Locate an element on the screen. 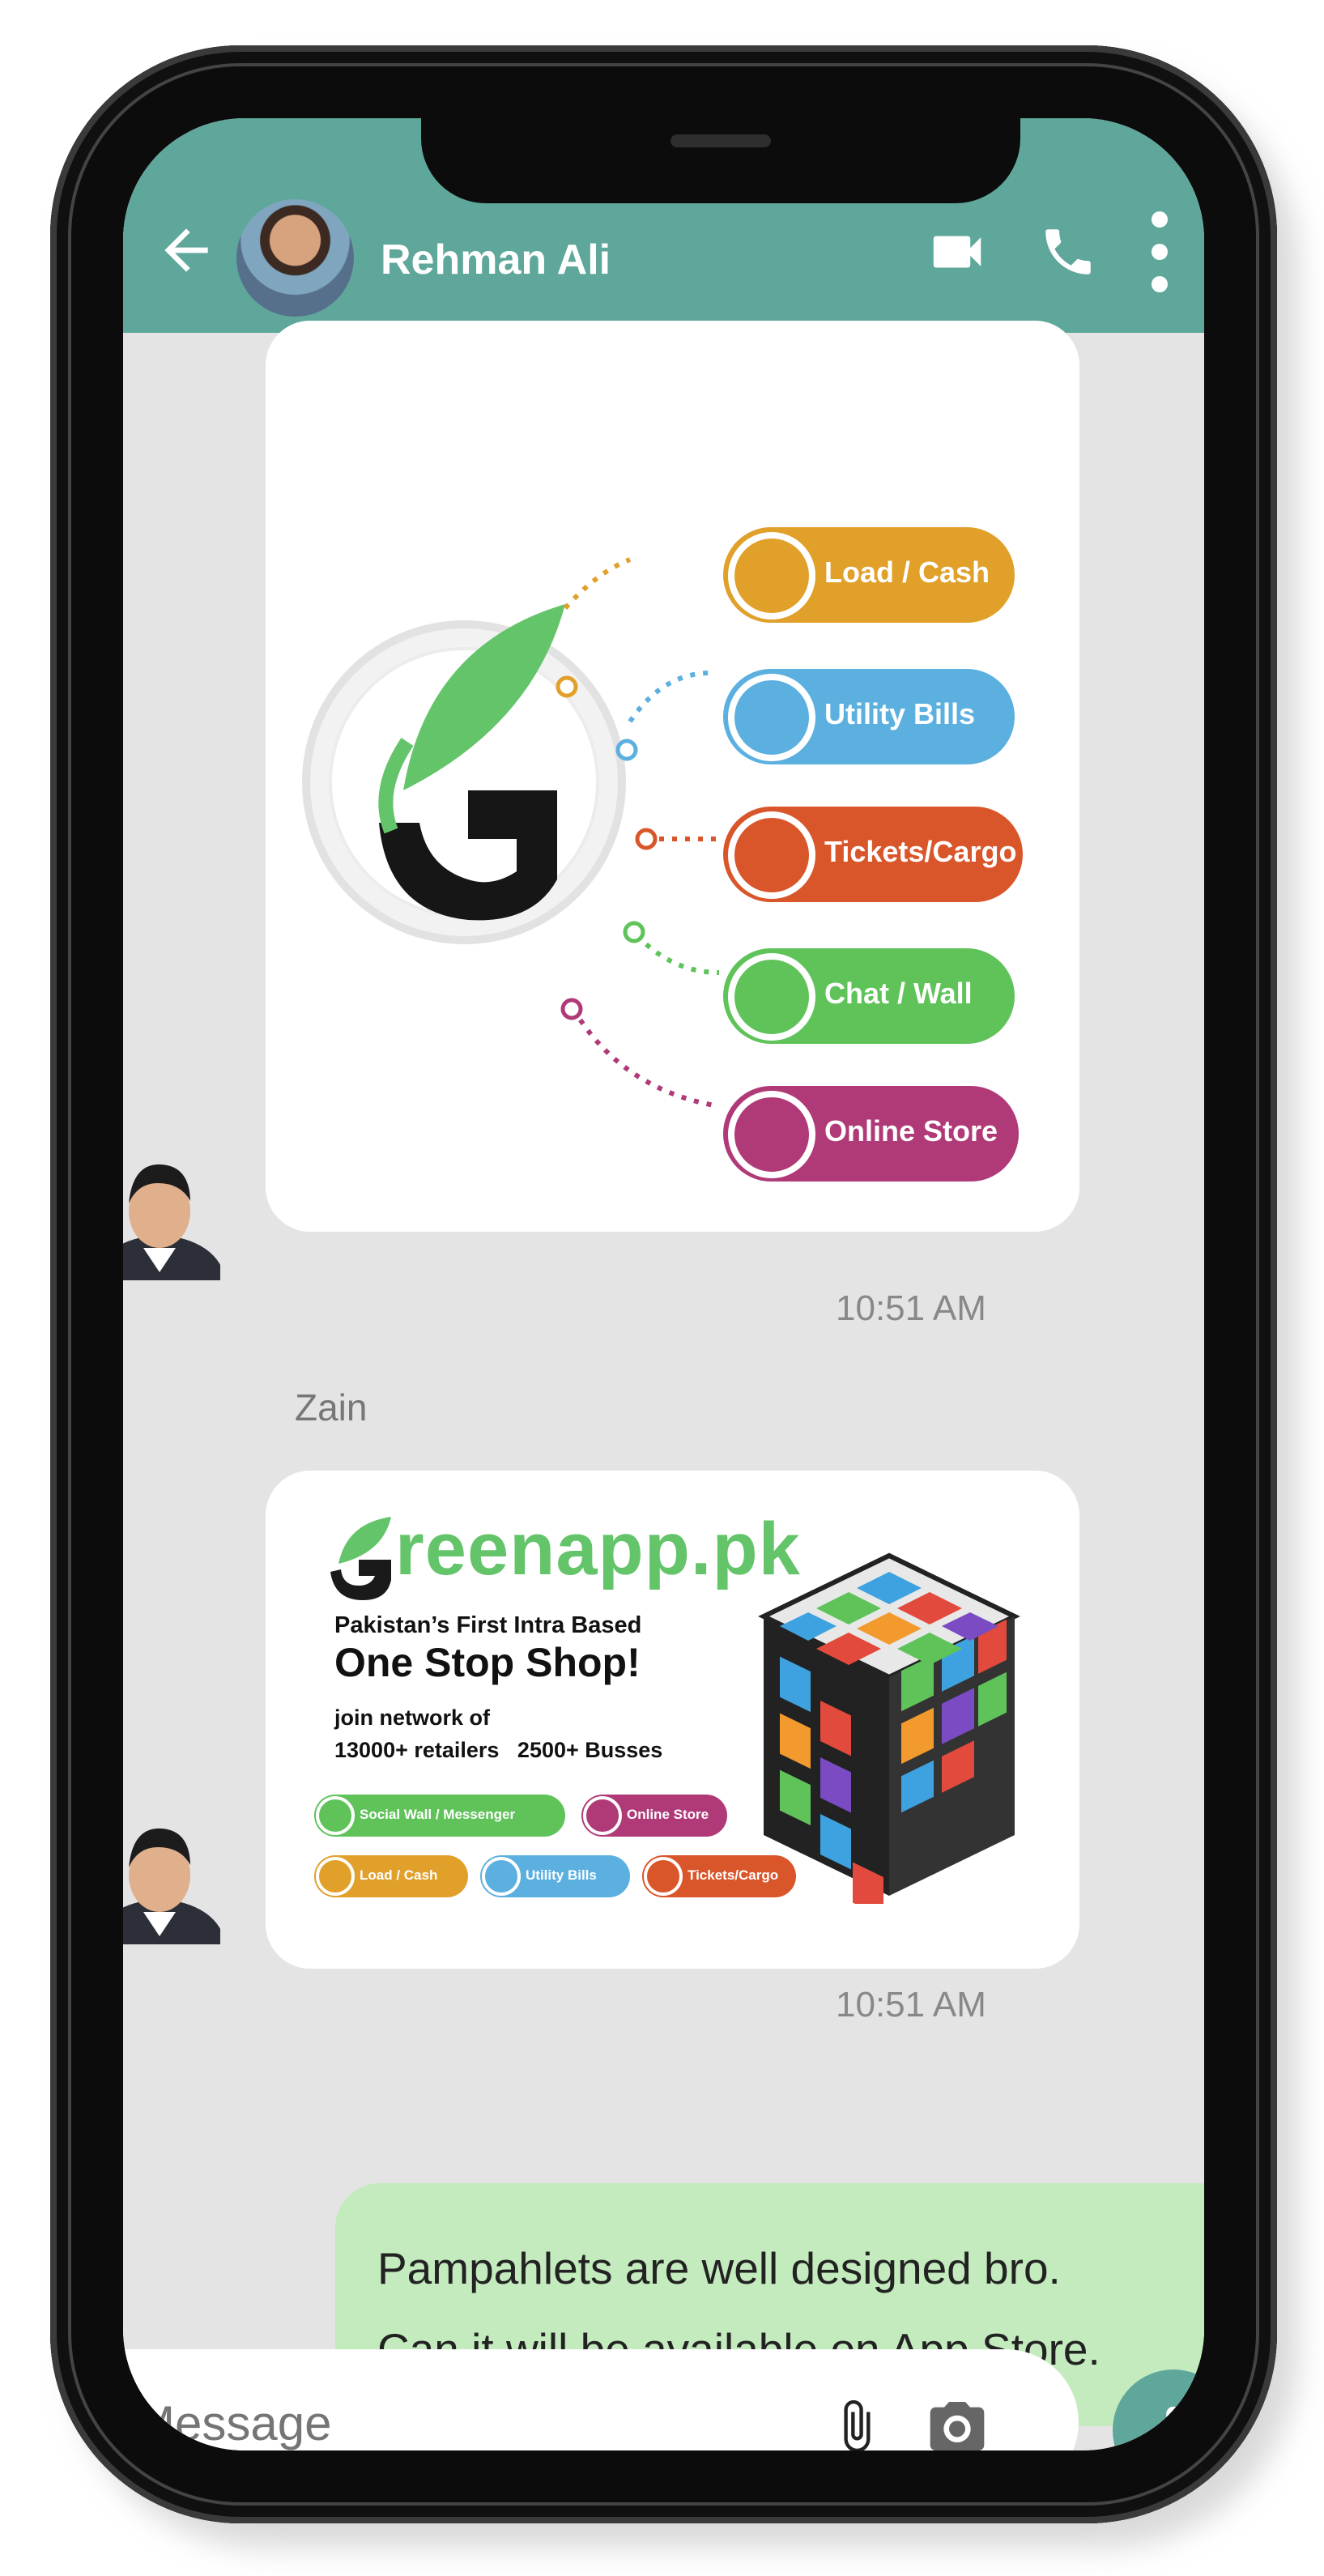  back-arrow-icon is located at coordinates (185, 249).